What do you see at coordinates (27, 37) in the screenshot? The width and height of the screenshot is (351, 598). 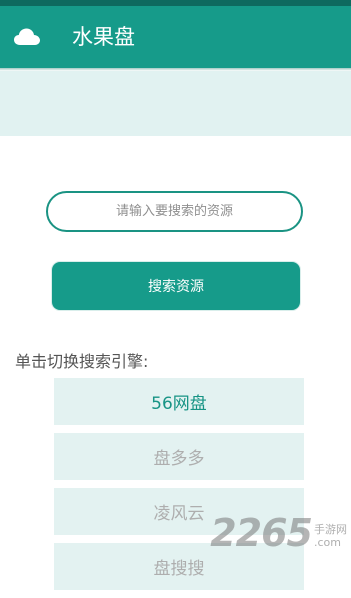 I see `cloud-icon` at bounding box center [27, 37].